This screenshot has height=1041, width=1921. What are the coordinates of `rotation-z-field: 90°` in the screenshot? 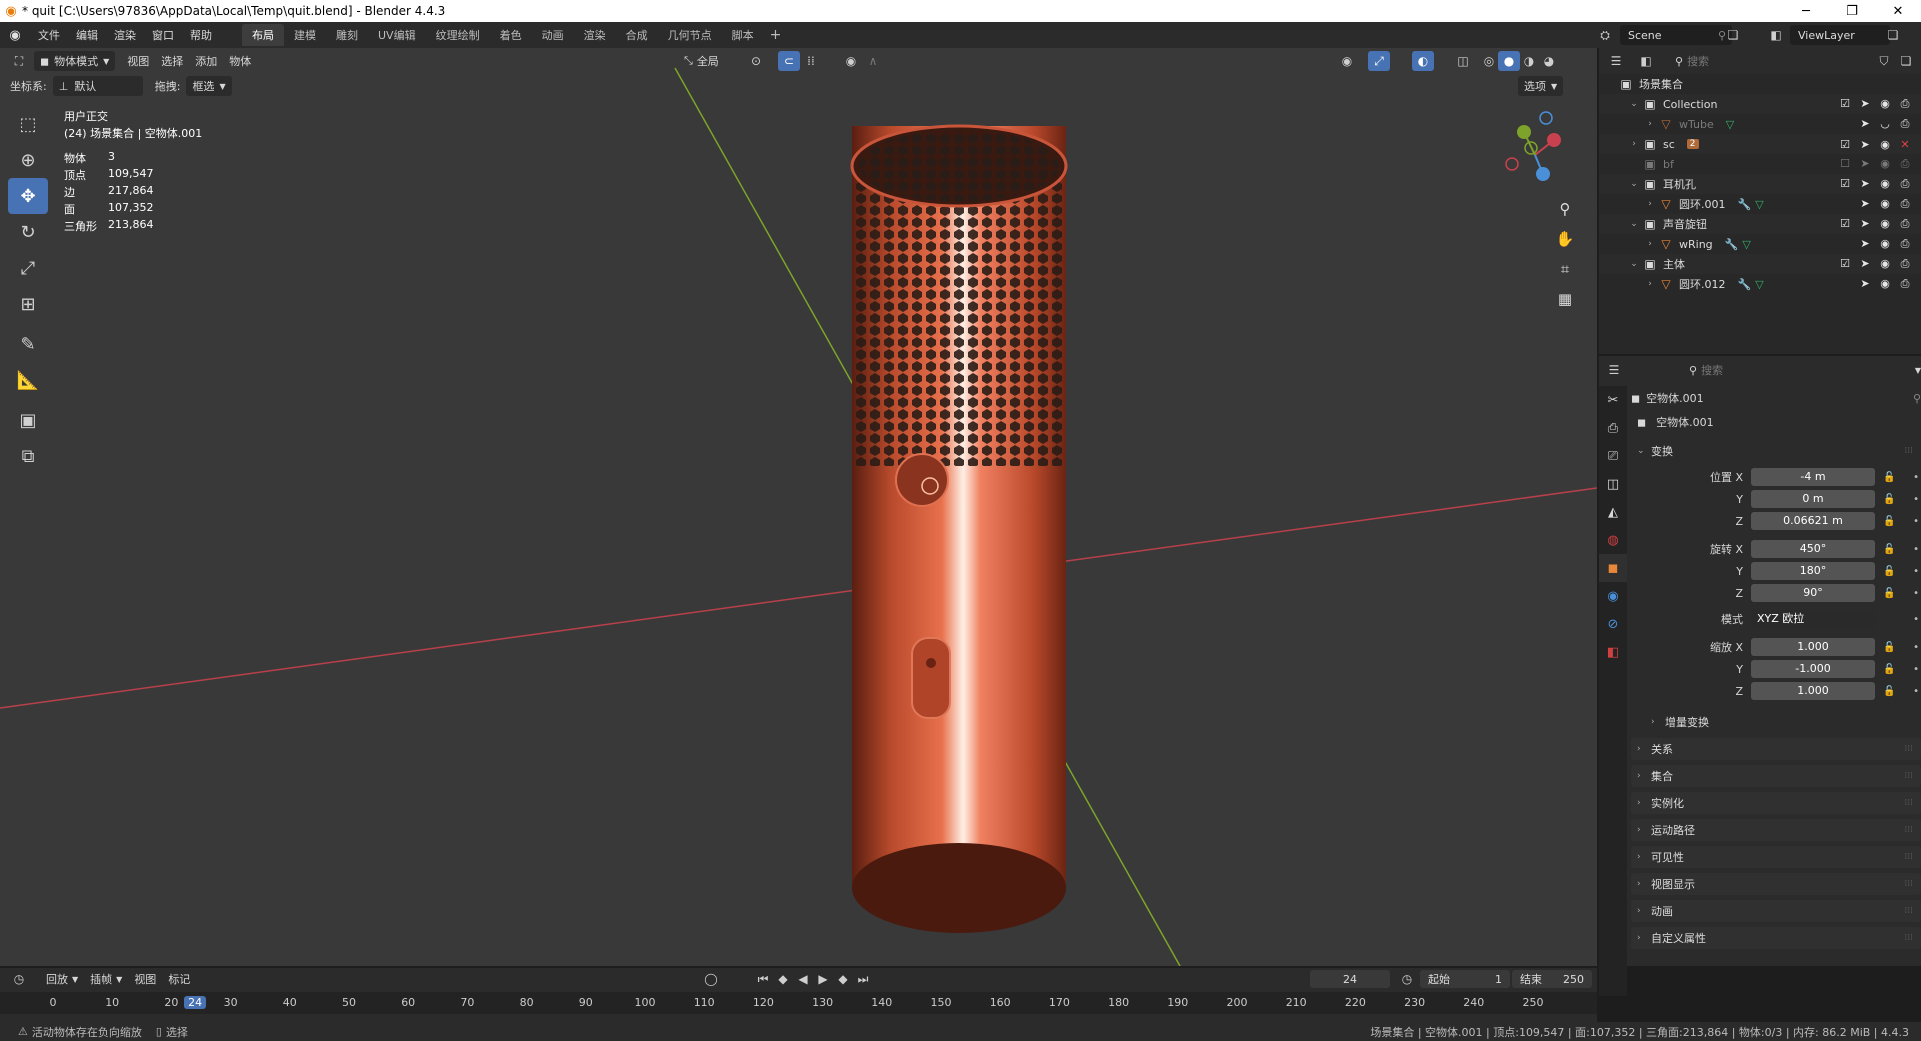 It's located at (1813, 593).